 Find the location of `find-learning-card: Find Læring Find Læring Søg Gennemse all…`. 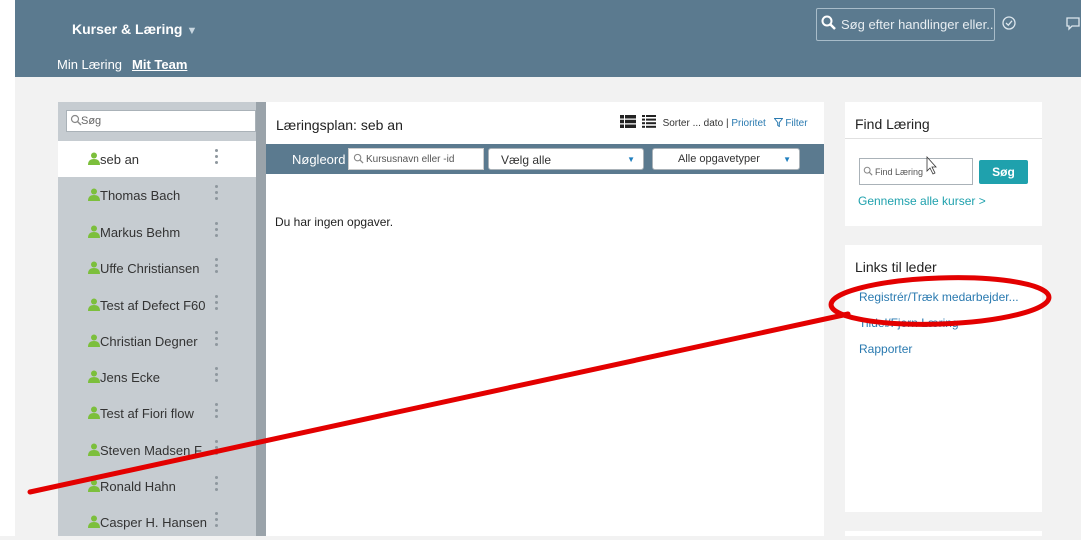

find-learning-card: Find Læring Find Læring Søg Gennemse all… is located at coordinates (943, 164).